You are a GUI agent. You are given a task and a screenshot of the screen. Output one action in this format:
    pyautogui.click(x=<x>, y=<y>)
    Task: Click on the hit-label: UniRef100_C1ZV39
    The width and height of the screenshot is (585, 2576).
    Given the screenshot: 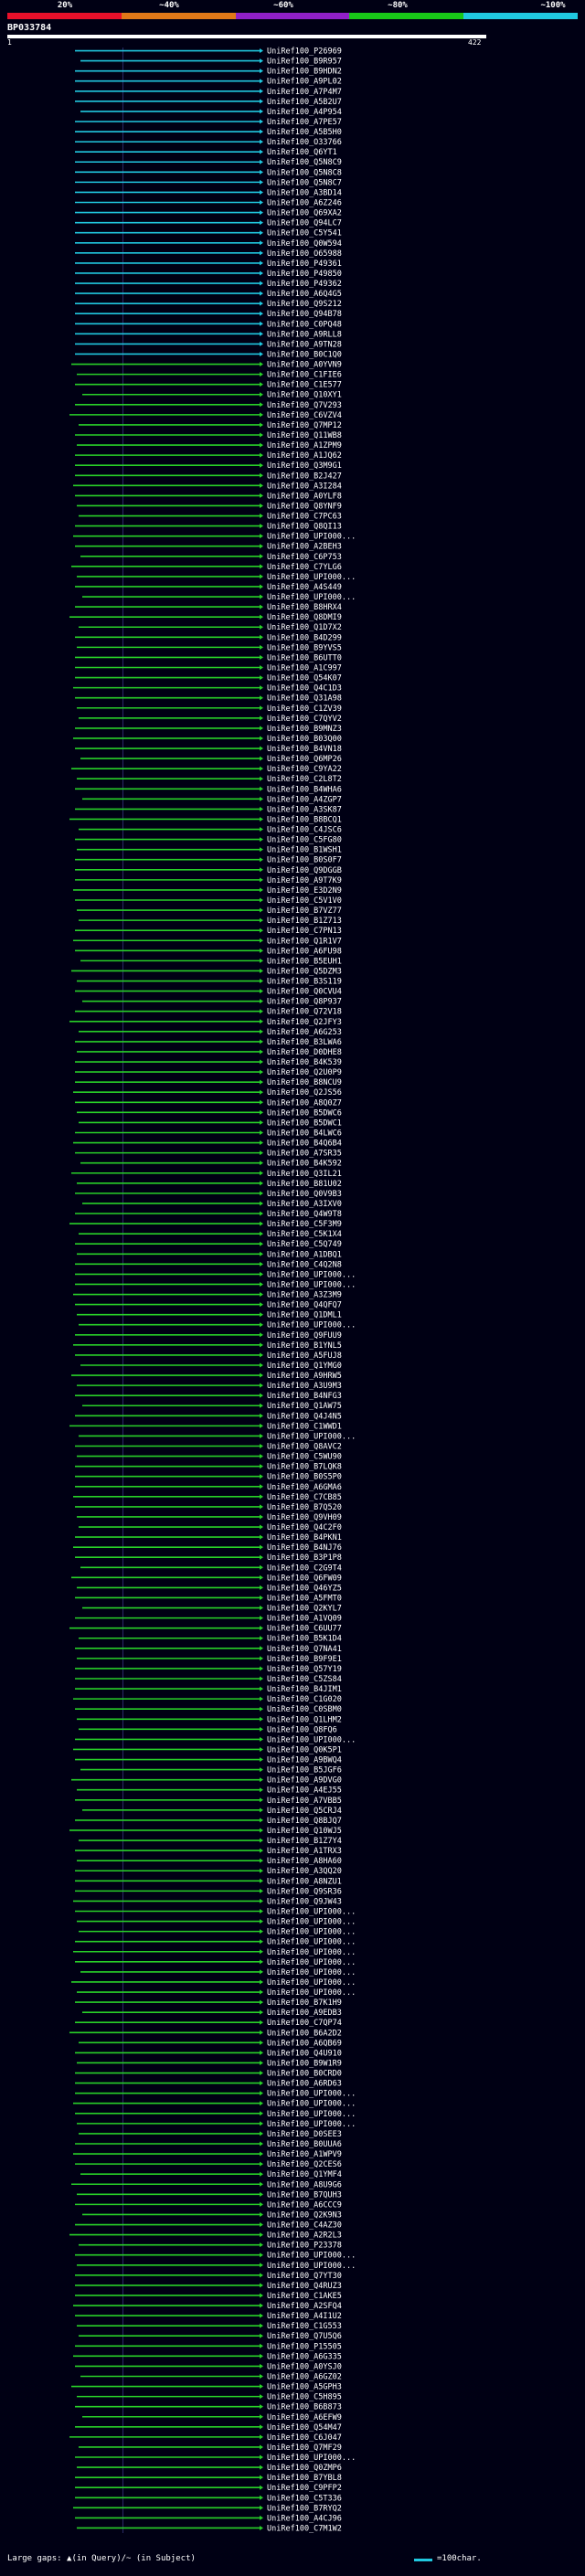 What is the action you would take?
    pyautogui.click(x=304, y=709)
    